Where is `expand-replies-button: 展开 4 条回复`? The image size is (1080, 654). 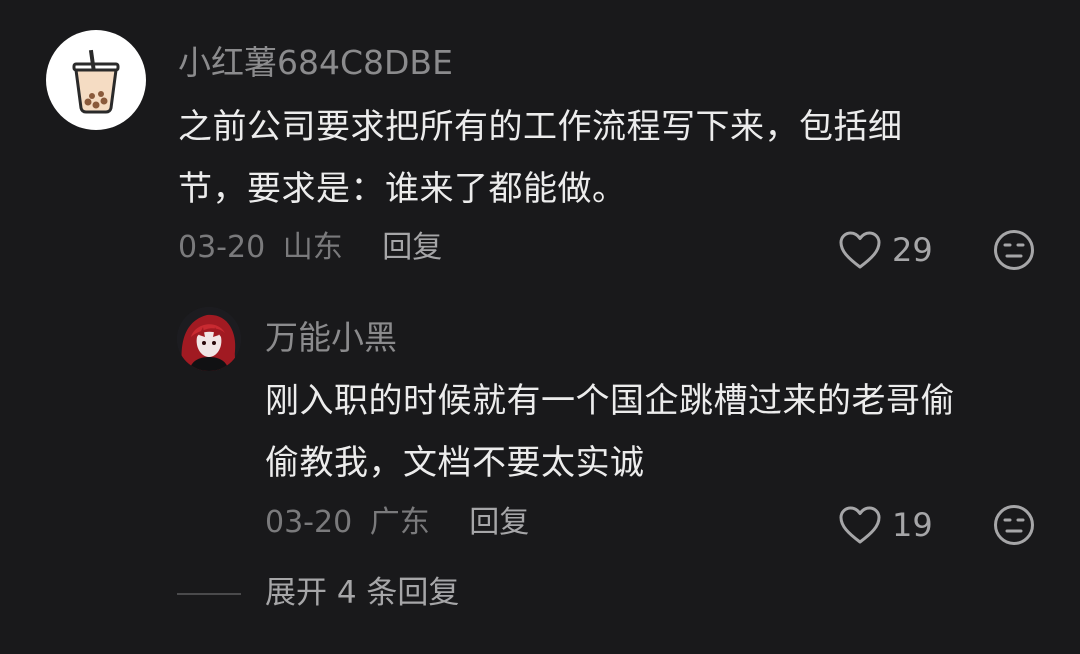 expand-replies-button: 展开 4 条回复 is located at coordinates (318, 593).